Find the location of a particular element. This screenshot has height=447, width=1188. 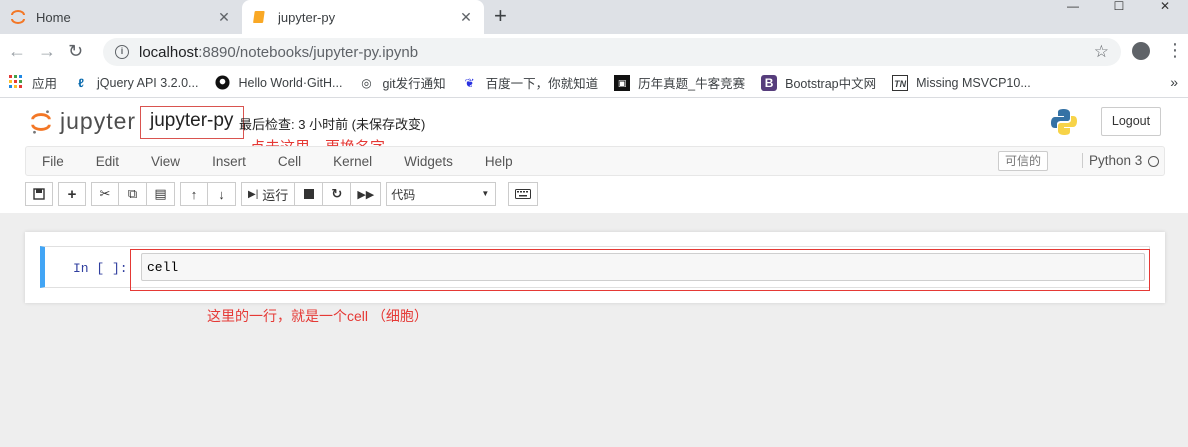

run-button: ▶| 运行 is located at coordinates (268, 194).